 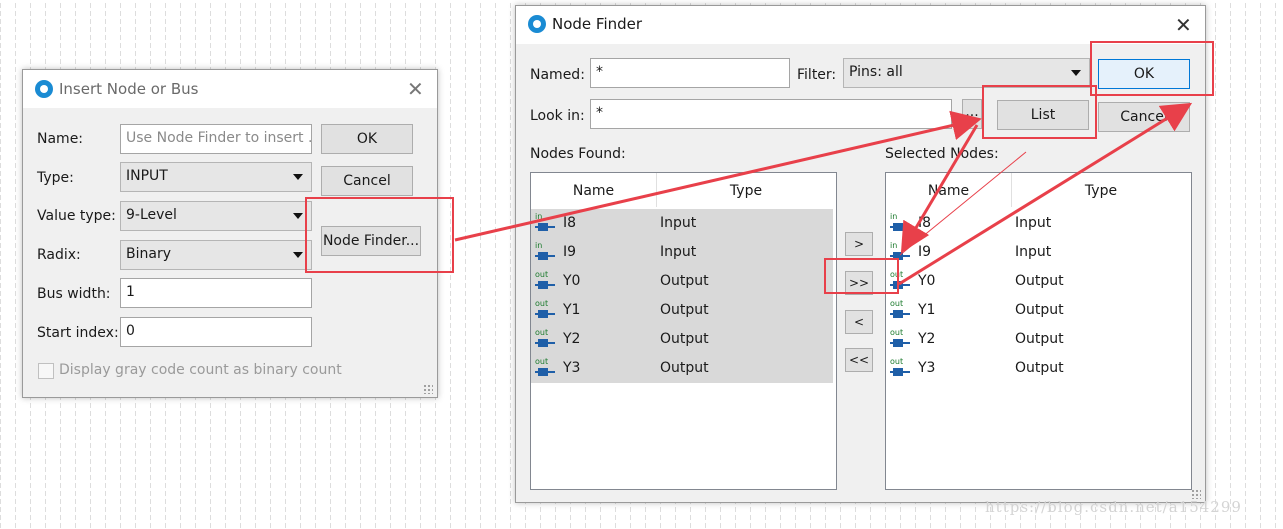 I want to click on arrow-to-ok, so click(x=1045, y=194).